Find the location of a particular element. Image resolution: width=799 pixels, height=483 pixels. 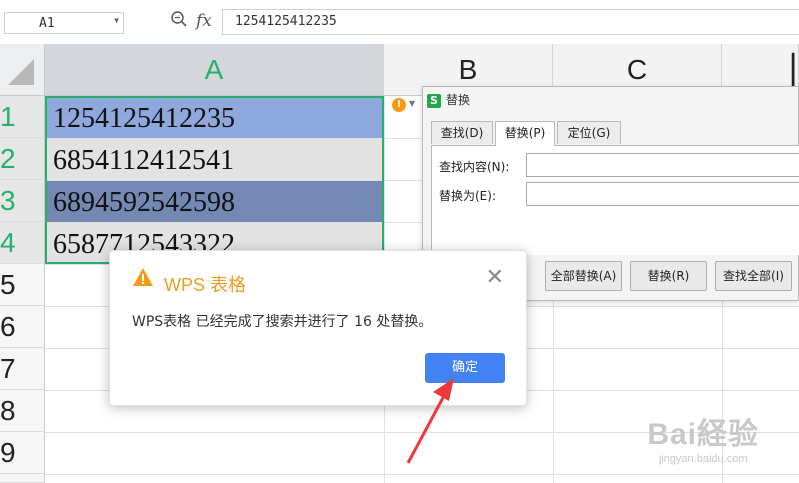

tab-find: 查找(D) is located at coordinates (462, 132).